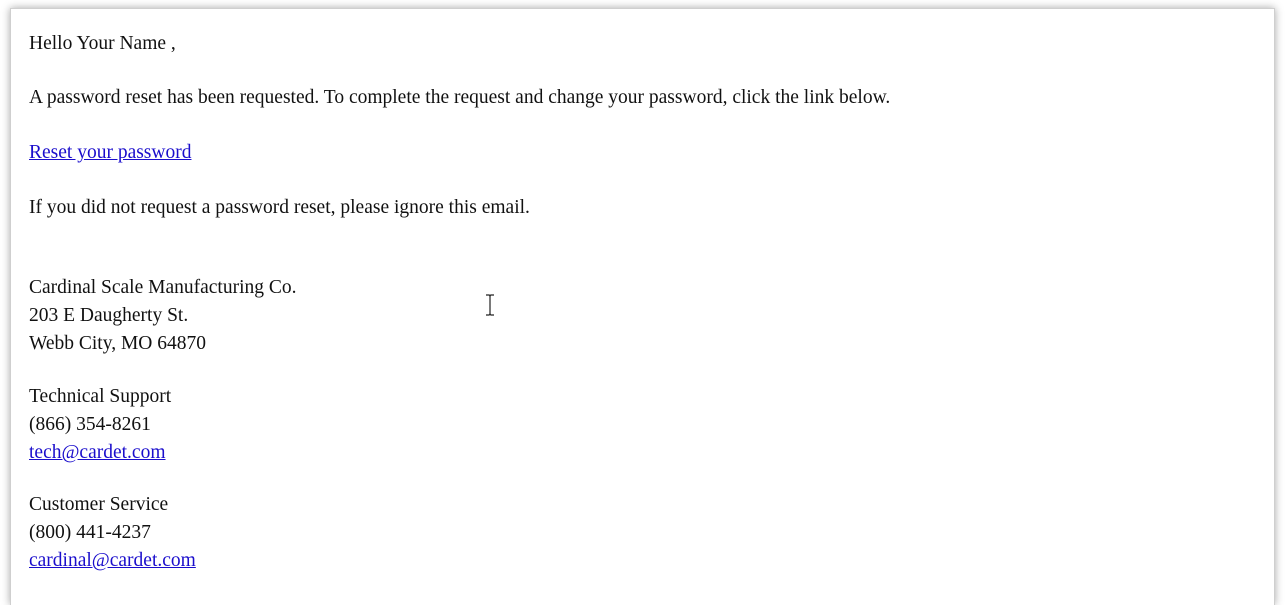  Describe the element at coordinates (490, 305) in the screenshot. I see `text-cursor-icon` at that location.